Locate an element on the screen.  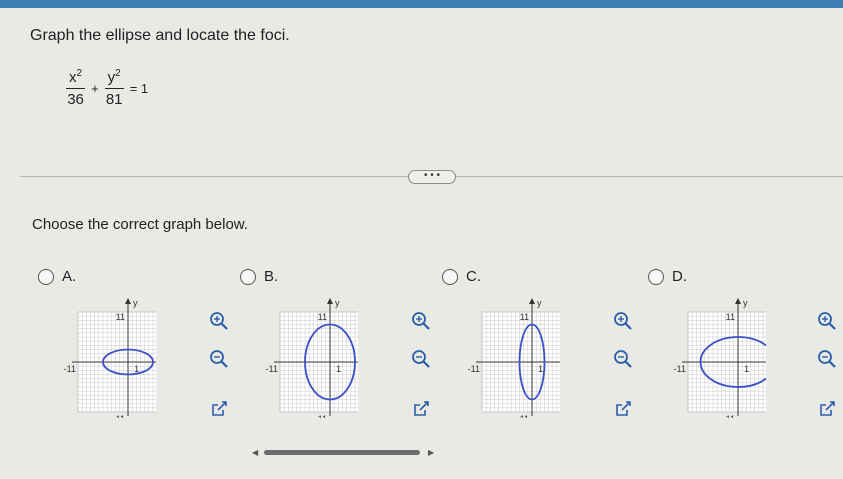
option-letter: A. is located at coordinates (69, 276).